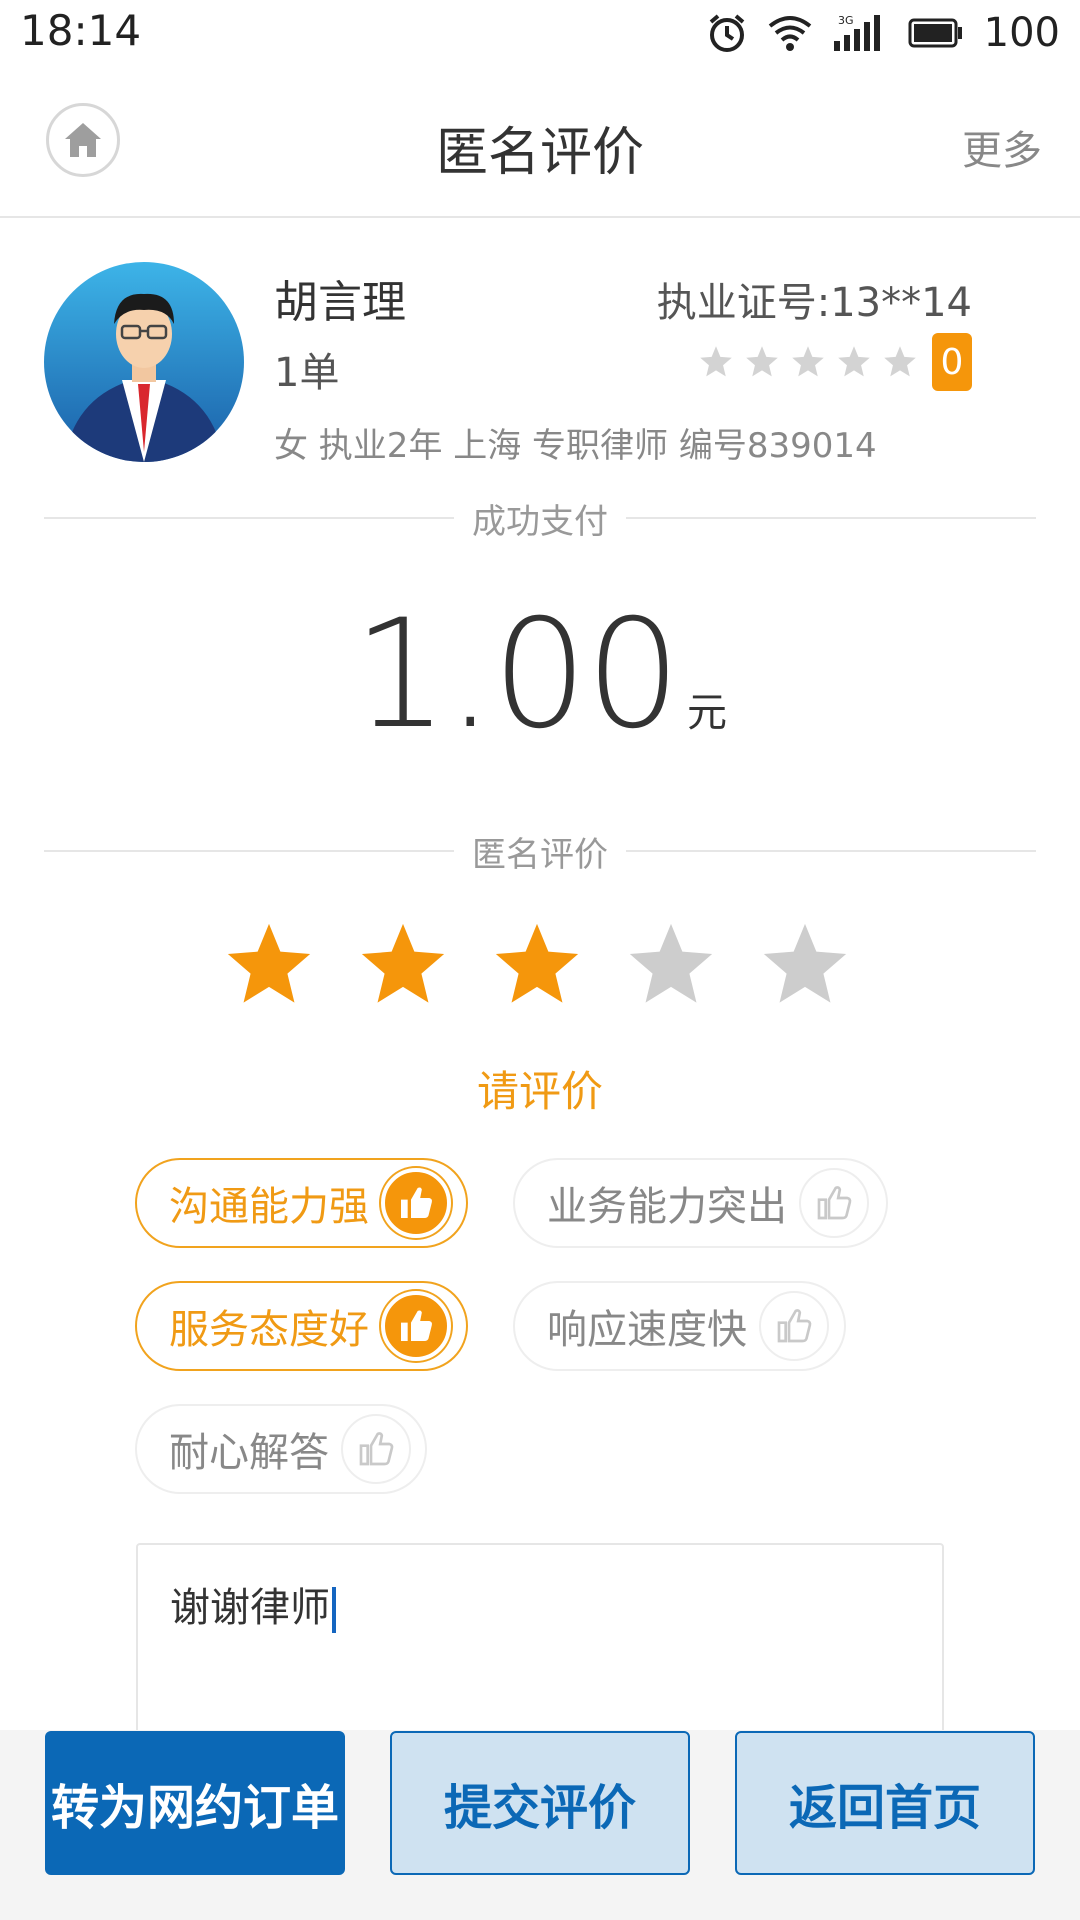 The height and width of the screenshot is (1920, 1080). I want to click on payment-section-label: 成功支付, so click(540, 521).